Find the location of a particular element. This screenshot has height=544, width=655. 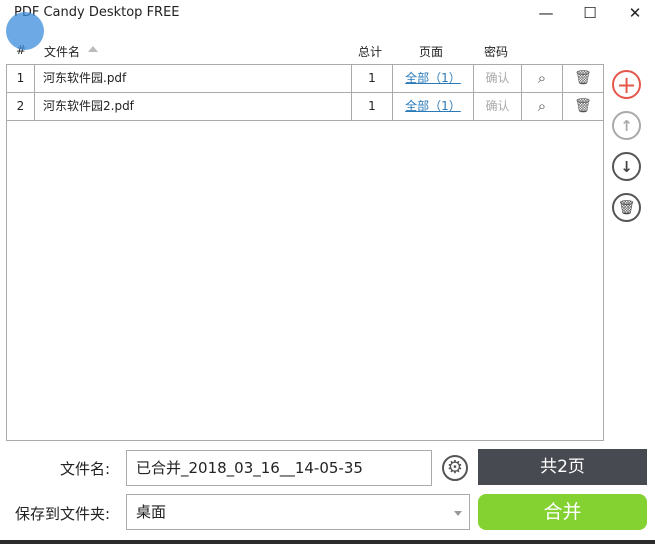

table-row: 2 河东软件园2.pdf 1 全部（1） 确认 ⌕ 🗑 is located at coordinates (305, 107).